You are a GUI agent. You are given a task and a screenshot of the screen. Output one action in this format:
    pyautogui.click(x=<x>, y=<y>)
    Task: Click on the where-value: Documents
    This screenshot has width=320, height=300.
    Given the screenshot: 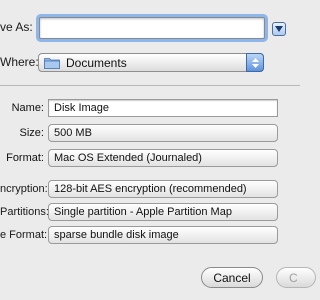 What is the action you would take?
    pyautogui.click(x=96, y=62)
    